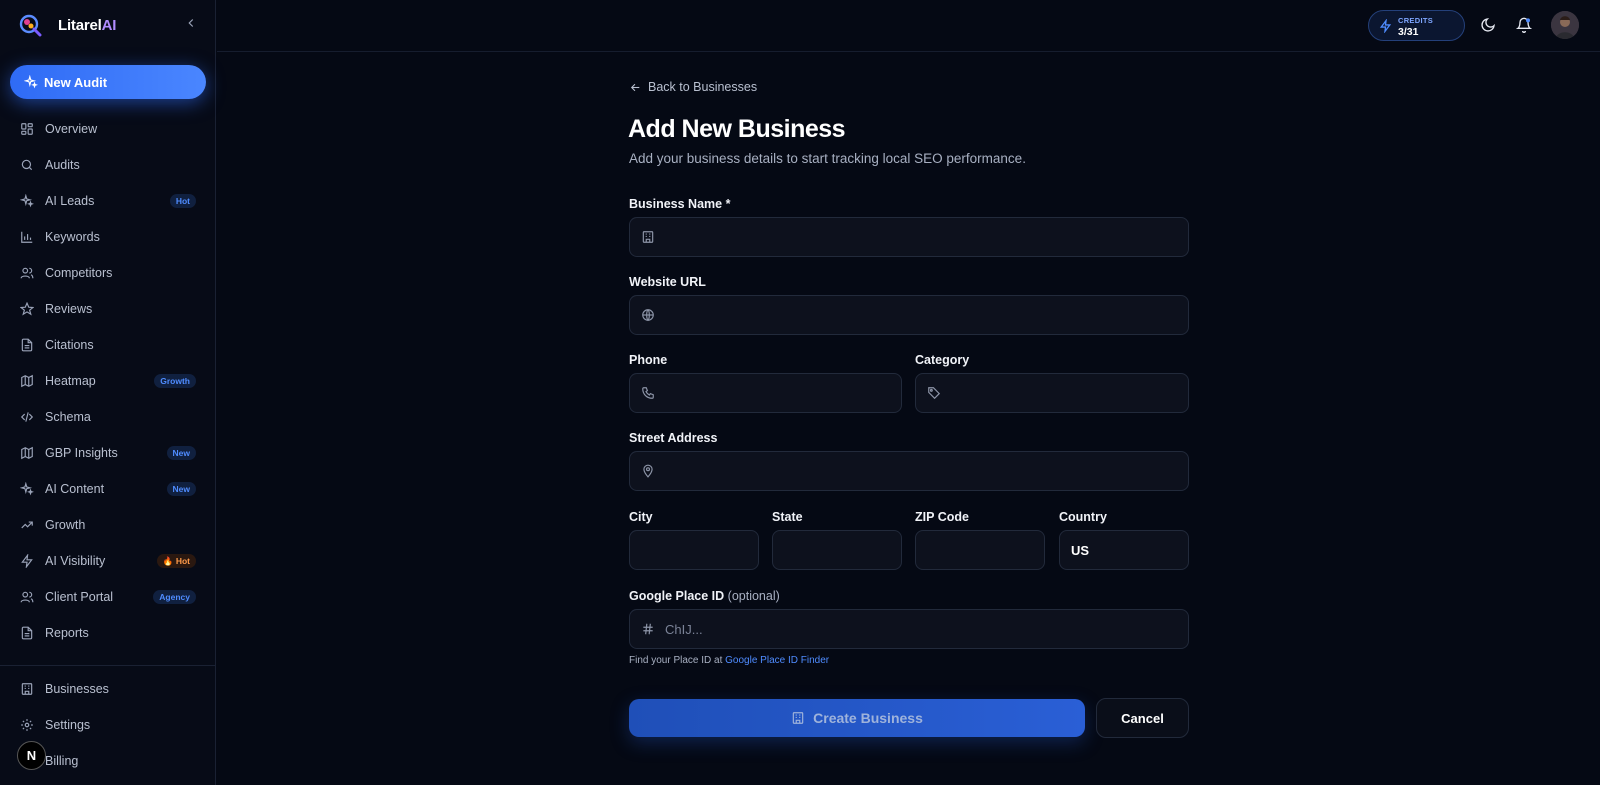 The image size is (1600, 785). Describe the element at coordinates (27, 129) in the screenshot. I see `grid-icon` at that location.